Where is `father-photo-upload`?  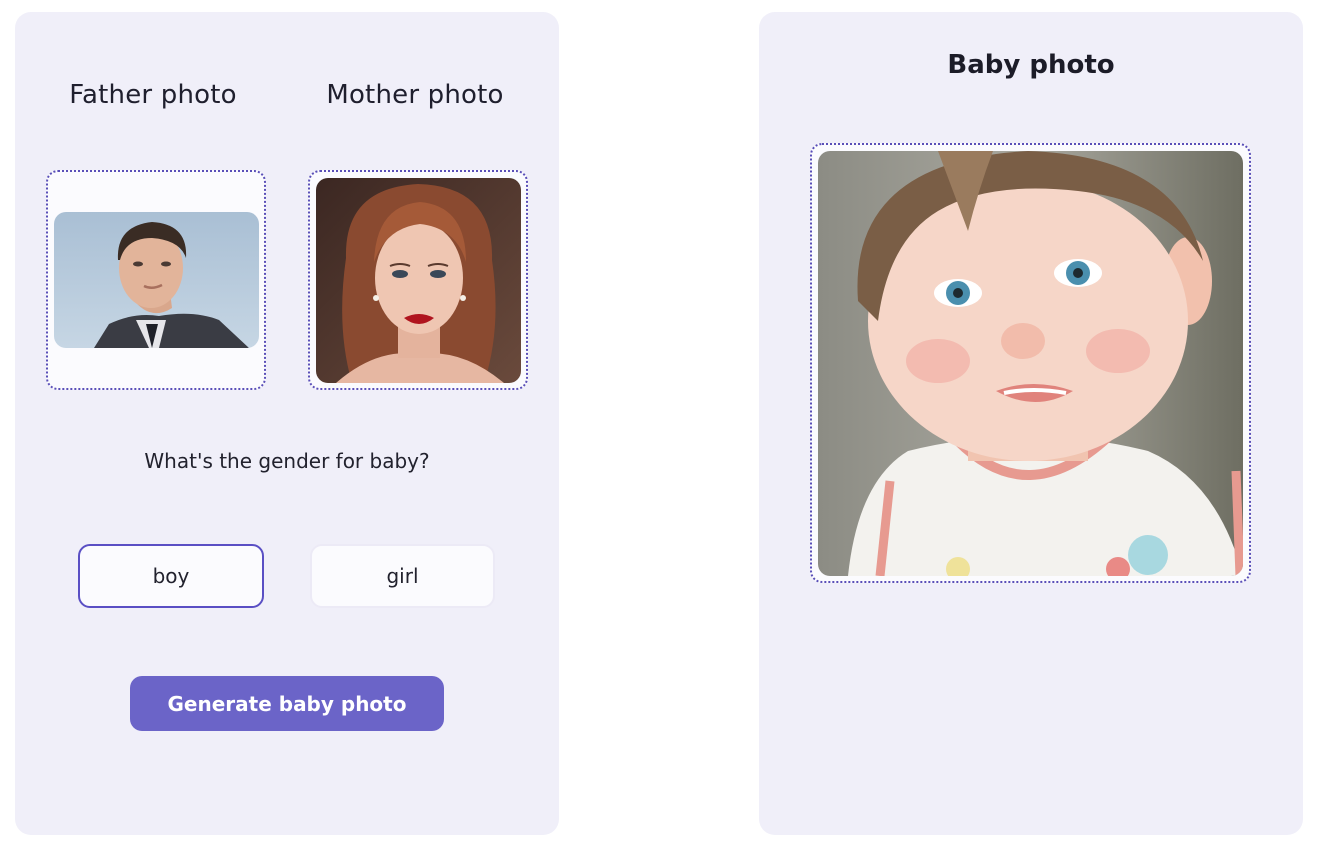
father-photo-upload is located at coordinates (156, 280).